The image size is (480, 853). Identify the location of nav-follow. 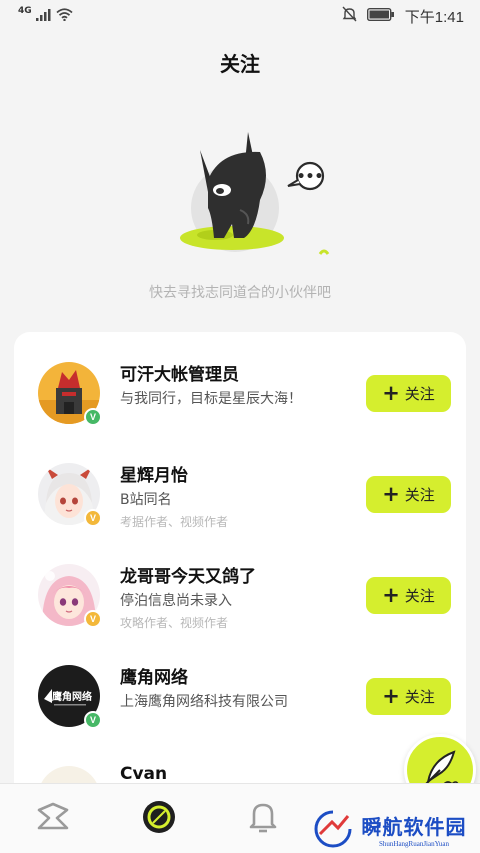
(159, 819).